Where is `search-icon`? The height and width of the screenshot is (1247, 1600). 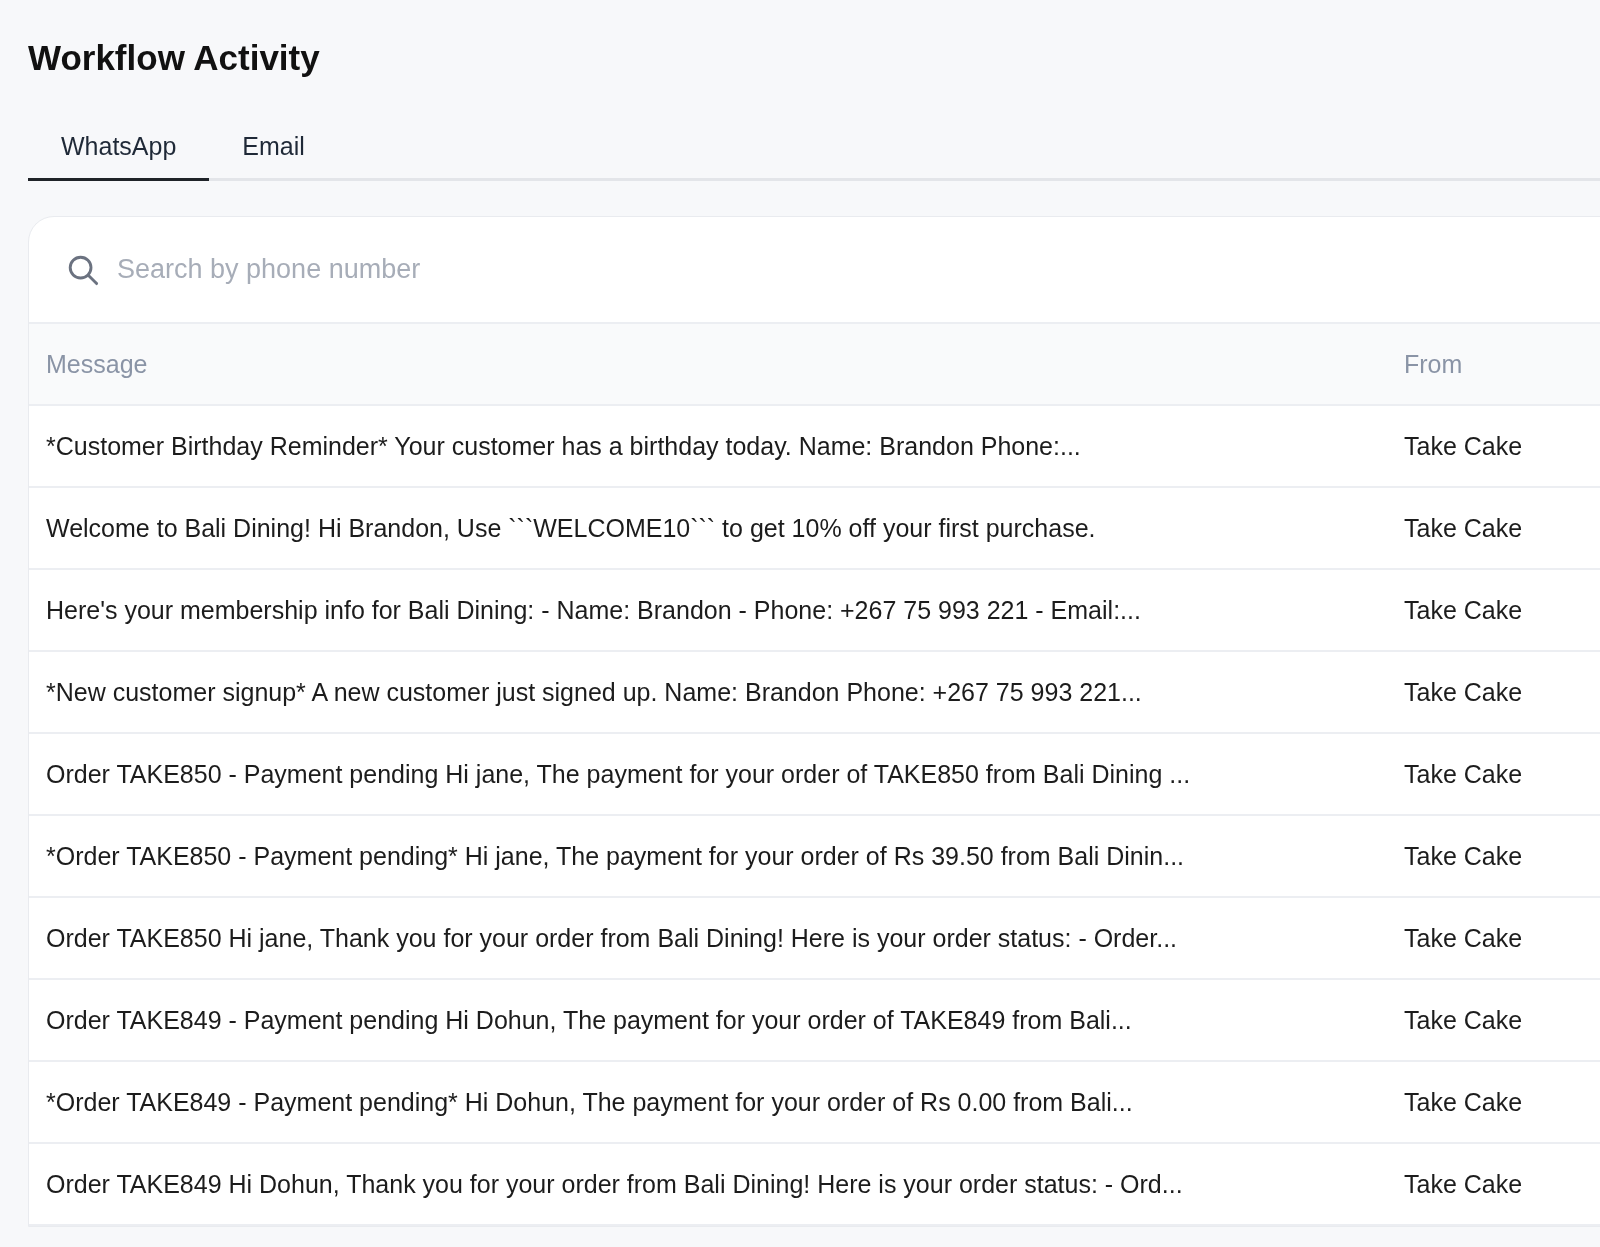
search-icon is located at coordinates (83, 269).